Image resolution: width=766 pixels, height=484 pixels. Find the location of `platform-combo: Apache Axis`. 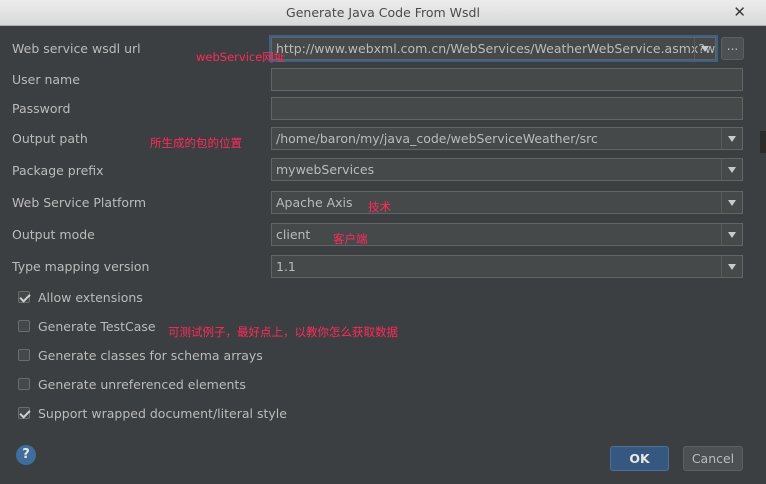

platform-combo: Apache Axis is located at coordinates (507, 202).